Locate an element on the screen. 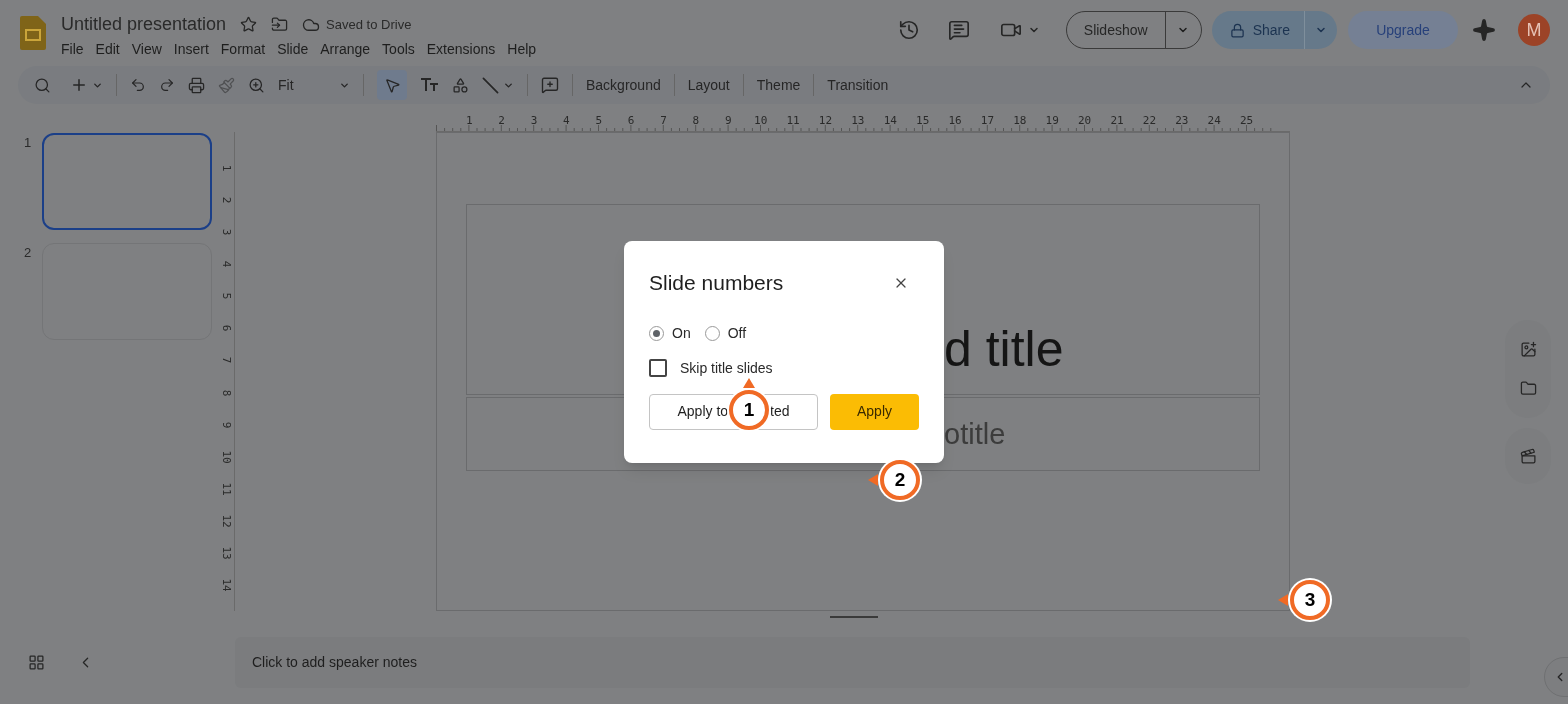 The width and height of the screenshot is (1568, 704). text-box-icon is located at coordinates (429, 85).